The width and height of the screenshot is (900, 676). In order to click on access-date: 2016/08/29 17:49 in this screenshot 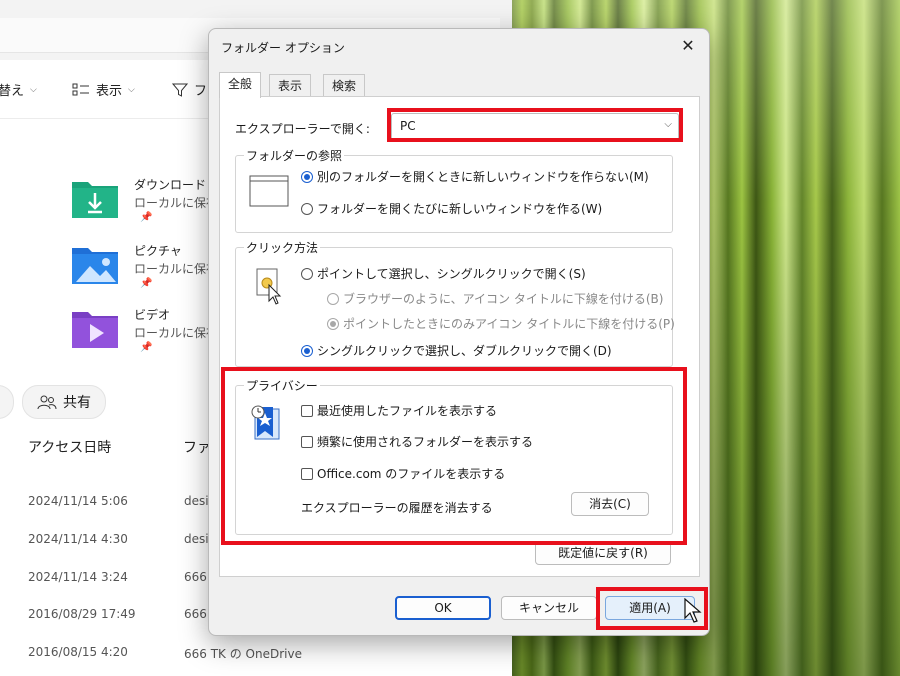, I will do `click(82, 614)`.